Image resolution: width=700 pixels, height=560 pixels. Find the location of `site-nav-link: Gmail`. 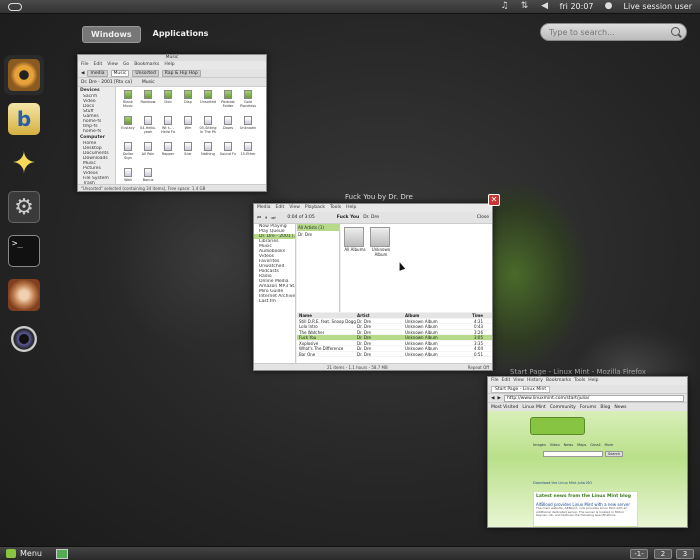

site-nav-link: Gmail is located at coordinates (595, 445).